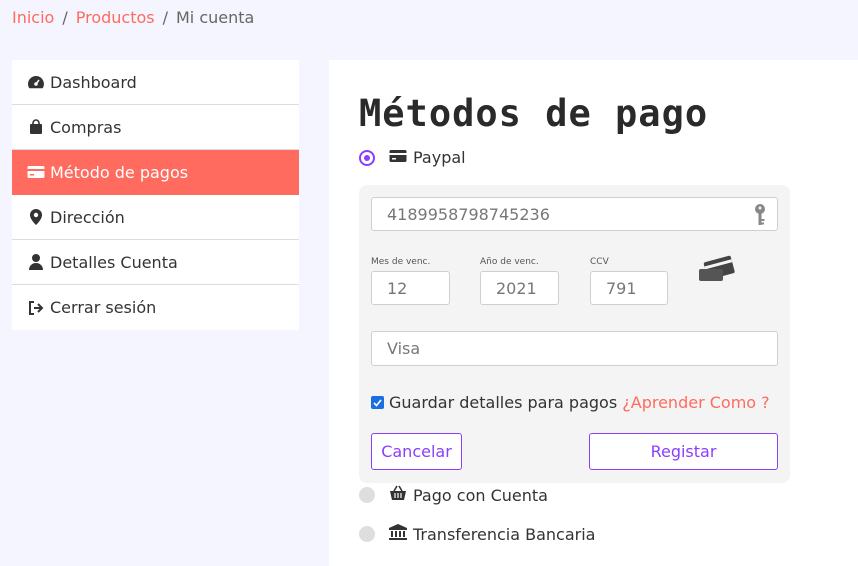 This screenshot has height=566, width=858. What do you see at coordinates (215, 17) in the screenshot?
I see `breadcrumb-current: Mi cuenta` at bounding box center [215, 17].